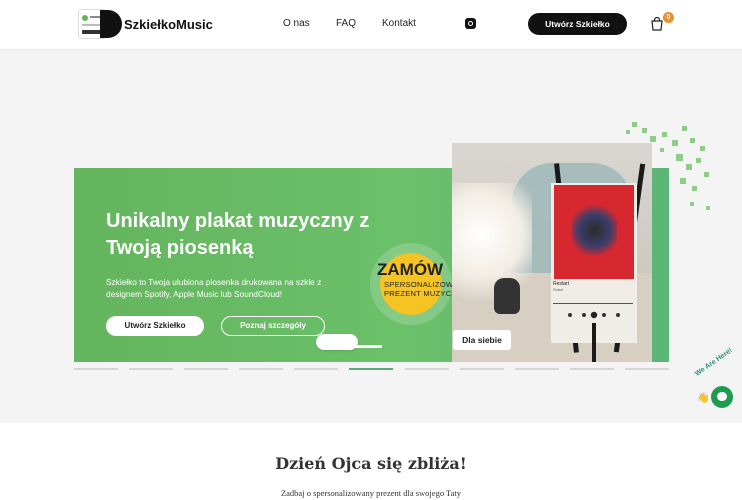 This screenshot has height=500, width=742. I want to click on nav-link-kontakt: Kontakt, so click(399, 23).